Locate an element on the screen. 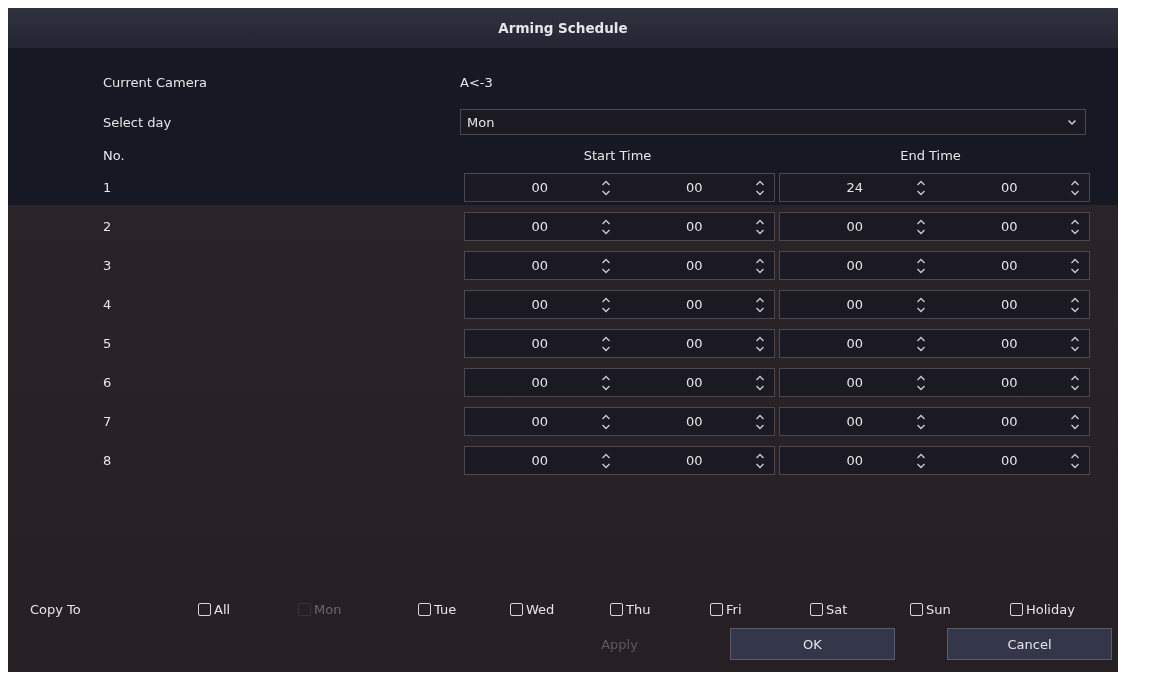  day-checkbox: All is located at coordinates (248, 609).